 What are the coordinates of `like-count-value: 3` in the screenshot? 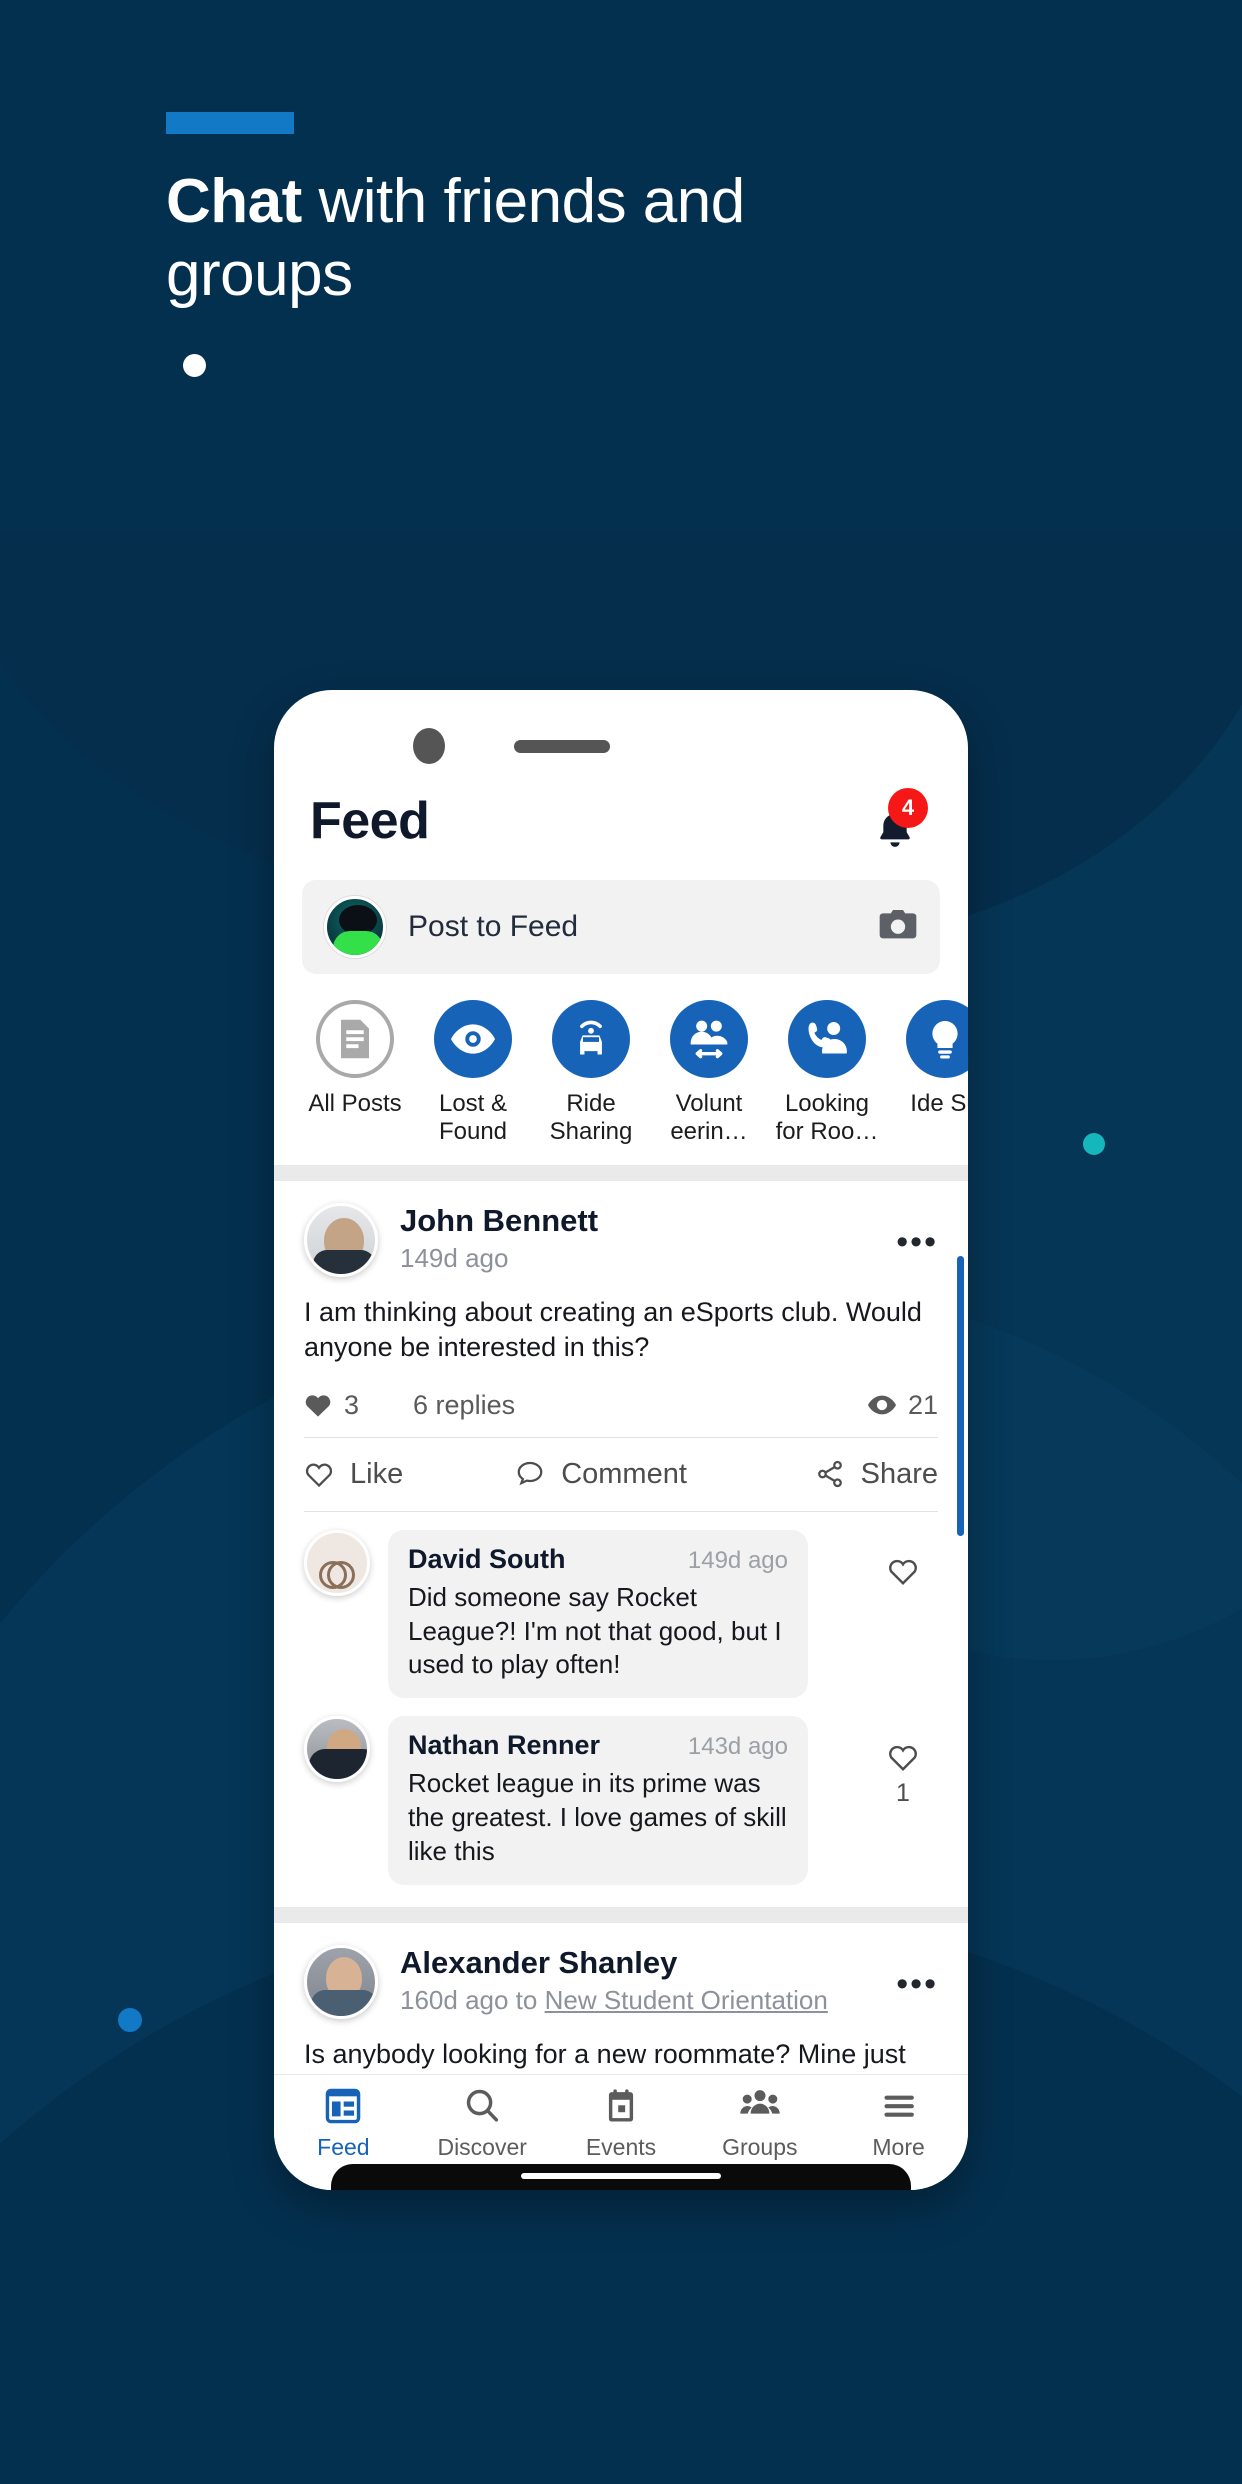 It's located at (352, 1404).